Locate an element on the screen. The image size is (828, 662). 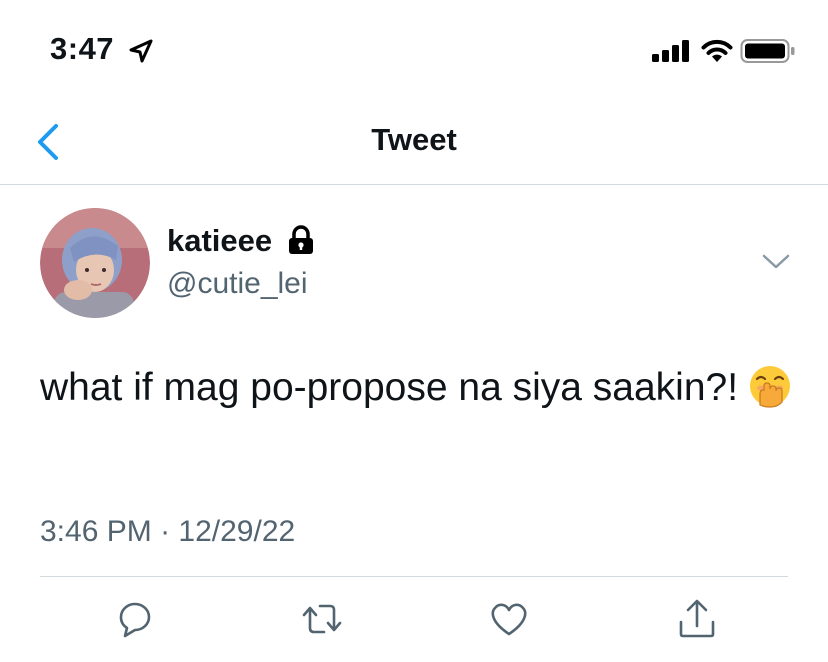
avatar is located at coordinates (95, 263).